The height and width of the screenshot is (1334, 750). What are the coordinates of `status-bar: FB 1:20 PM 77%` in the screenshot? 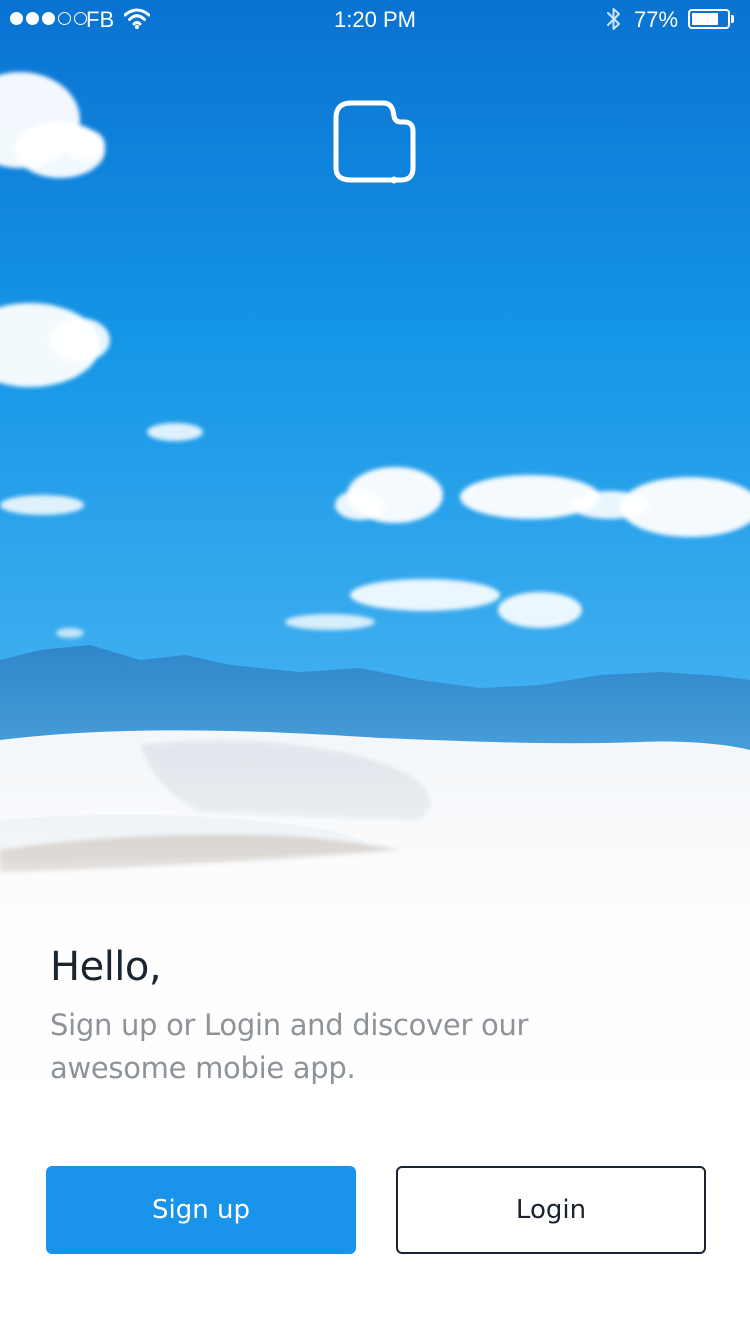 It's located at (375, 20).